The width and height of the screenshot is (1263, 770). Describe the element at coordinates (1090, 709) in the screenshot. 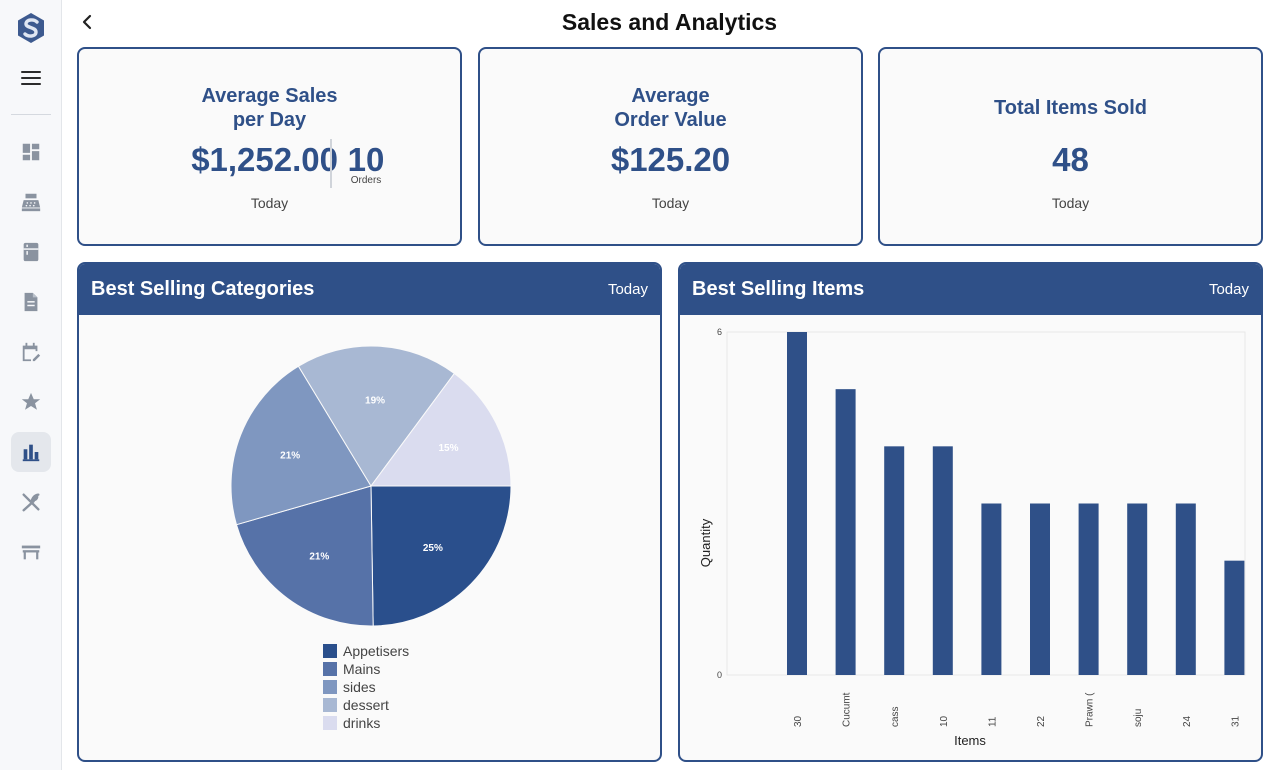

I see `x-tick-label: Prawn (` at that location.